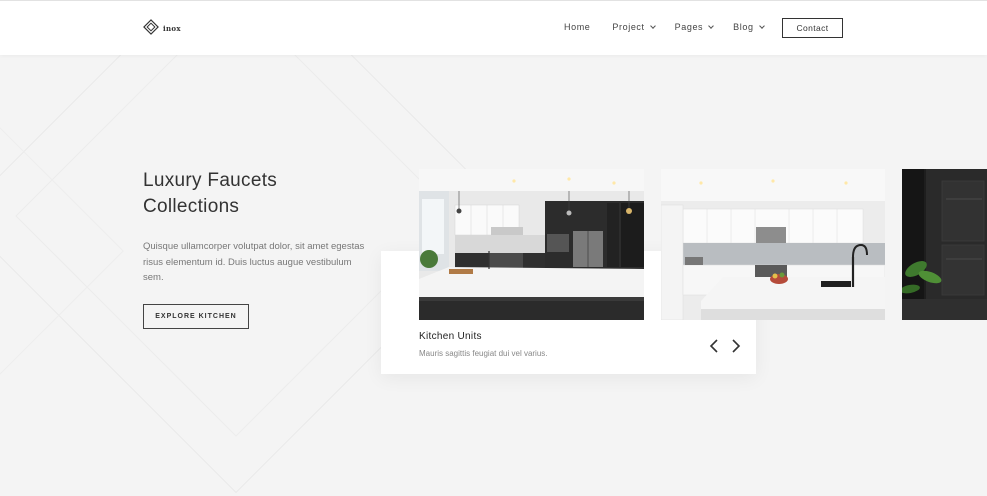  I want to click on site-header: inox Home Project Pages Blog Contact, so click(493, 27).